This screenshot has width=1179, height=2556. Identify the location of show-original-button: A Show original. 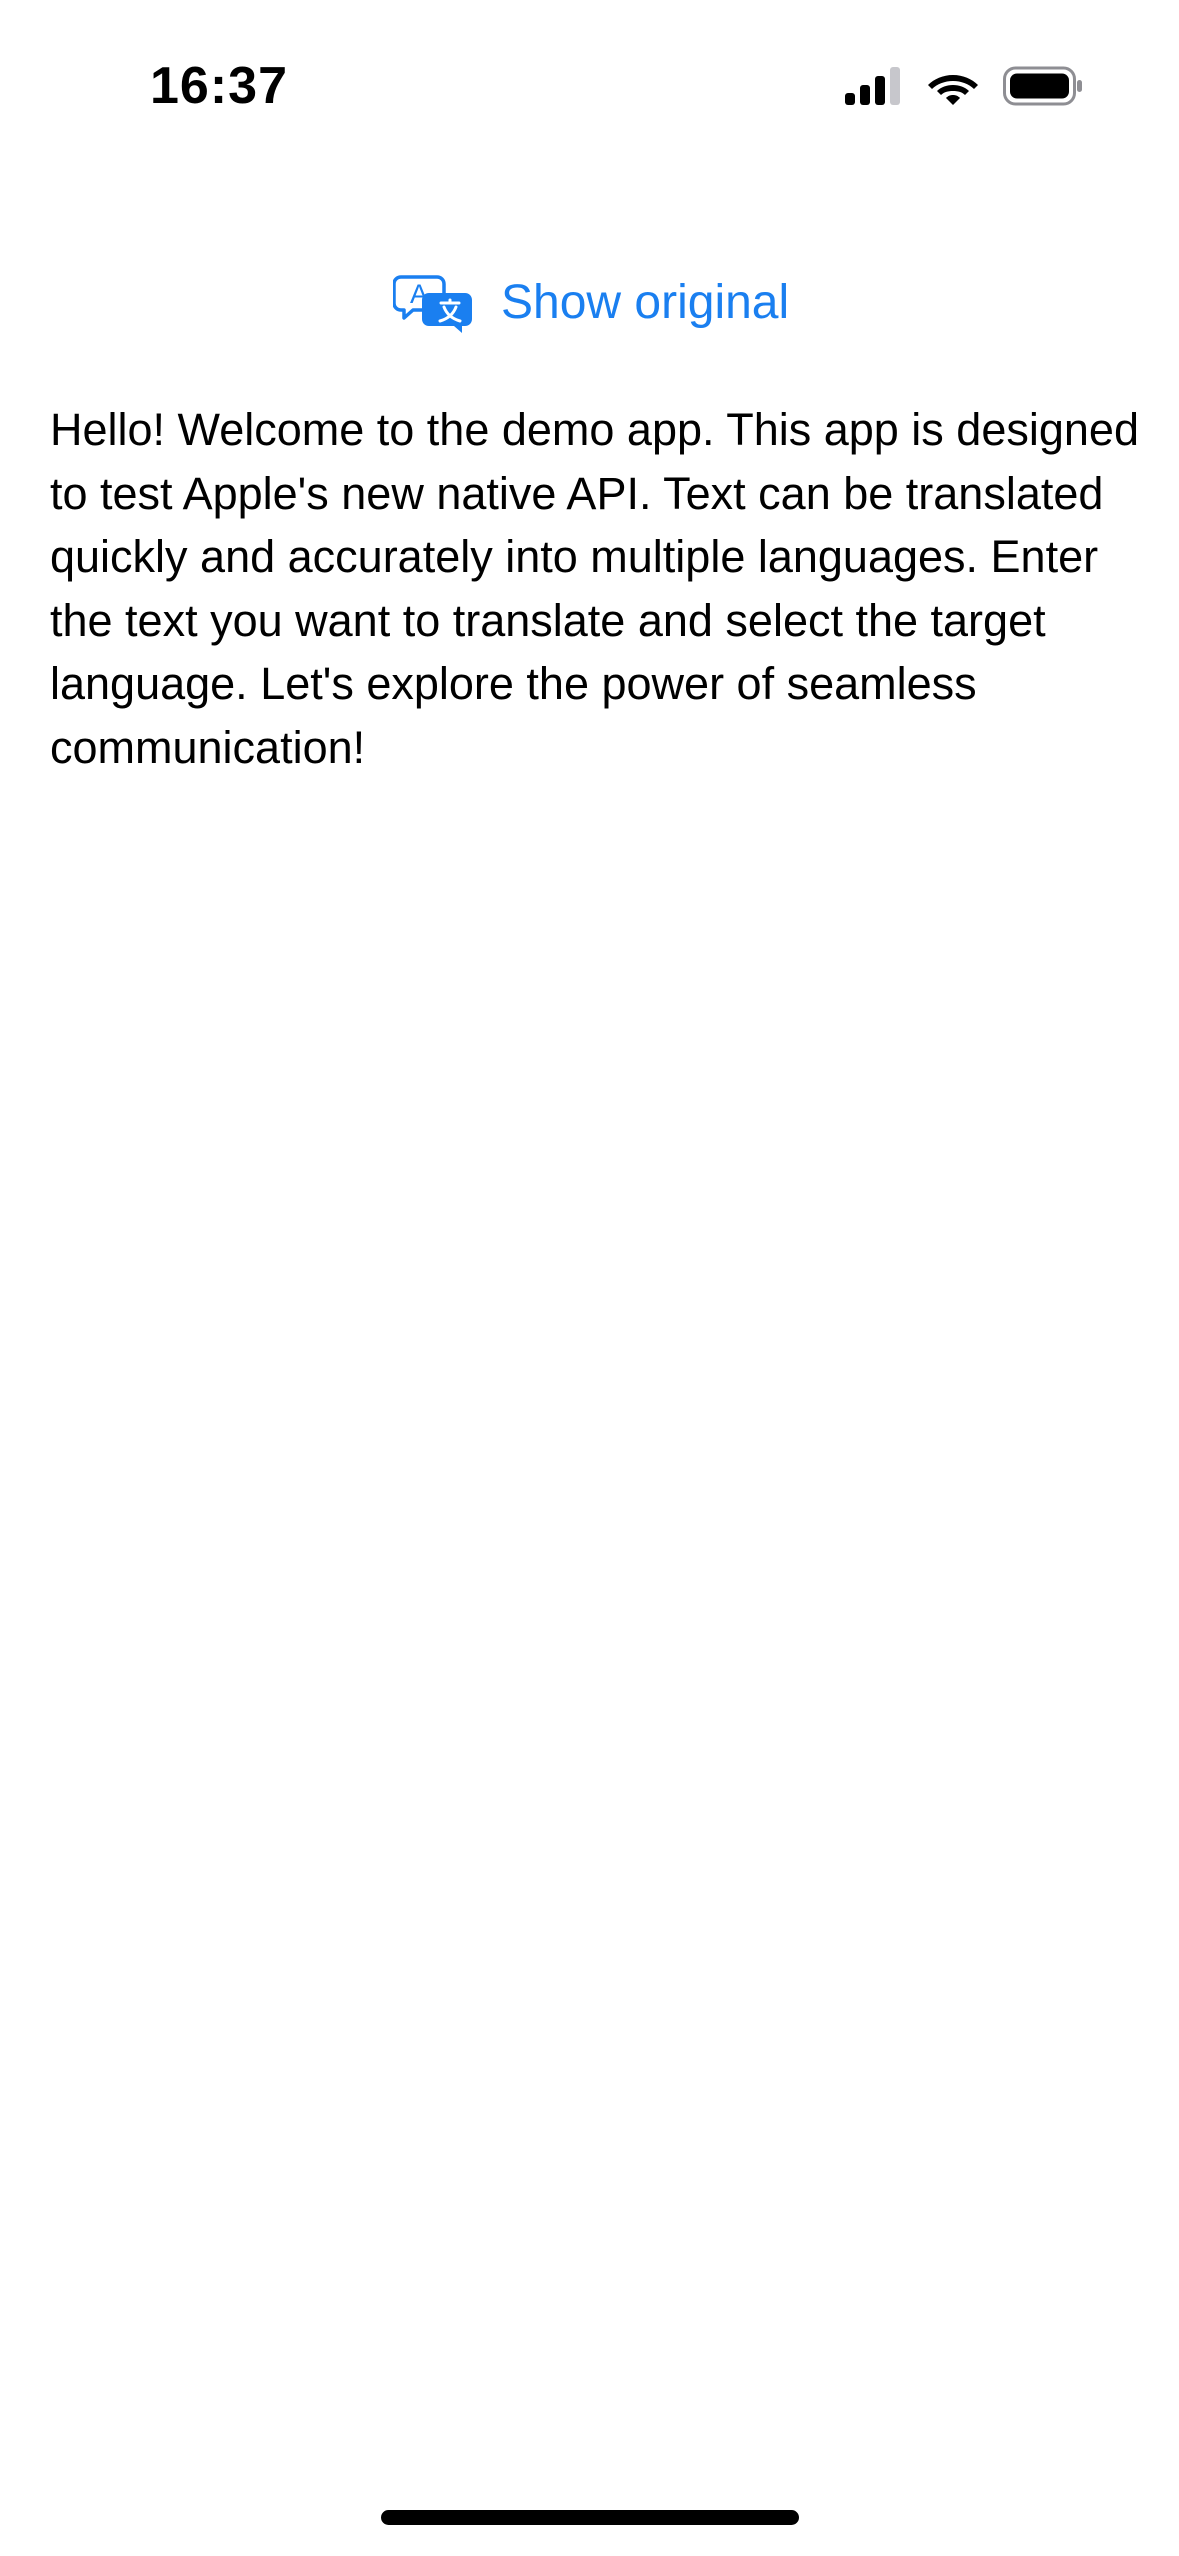
(591, 303).